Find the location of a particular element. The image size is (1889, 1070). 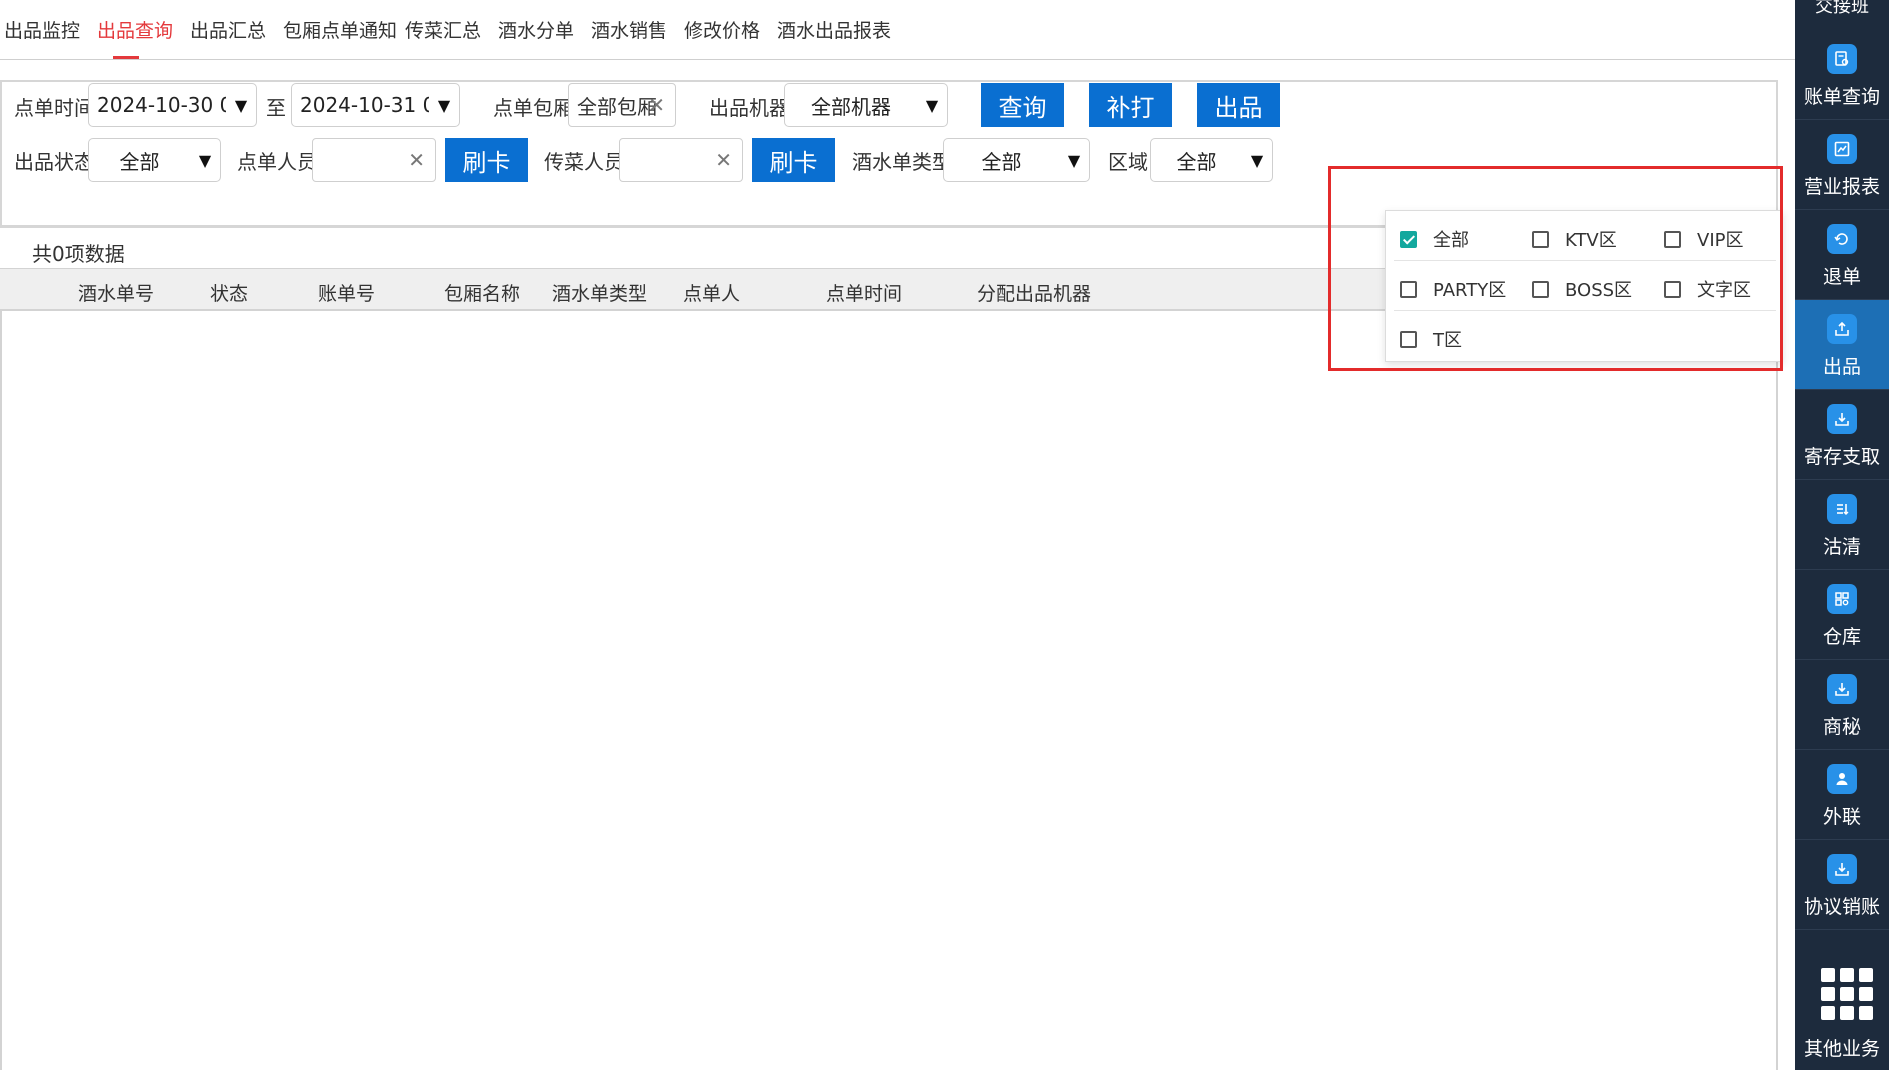

sidebar-item-deposit: 寄存支取 is located at coordinates (1842, 435).